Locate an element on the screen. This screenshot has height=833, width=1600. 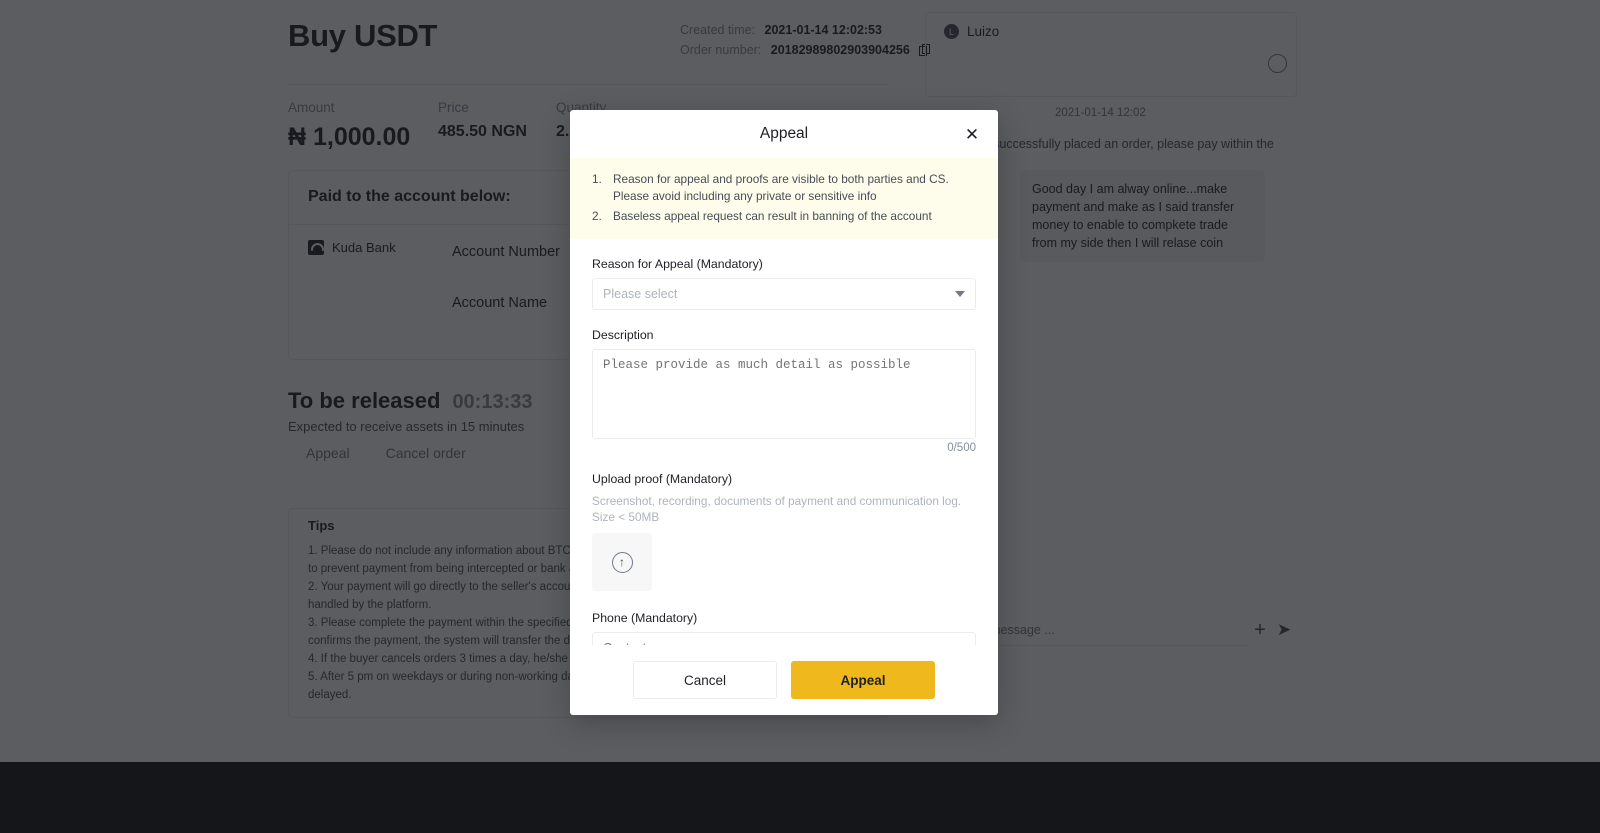
modal-title: Appeal is located at coordinates (784, 133).